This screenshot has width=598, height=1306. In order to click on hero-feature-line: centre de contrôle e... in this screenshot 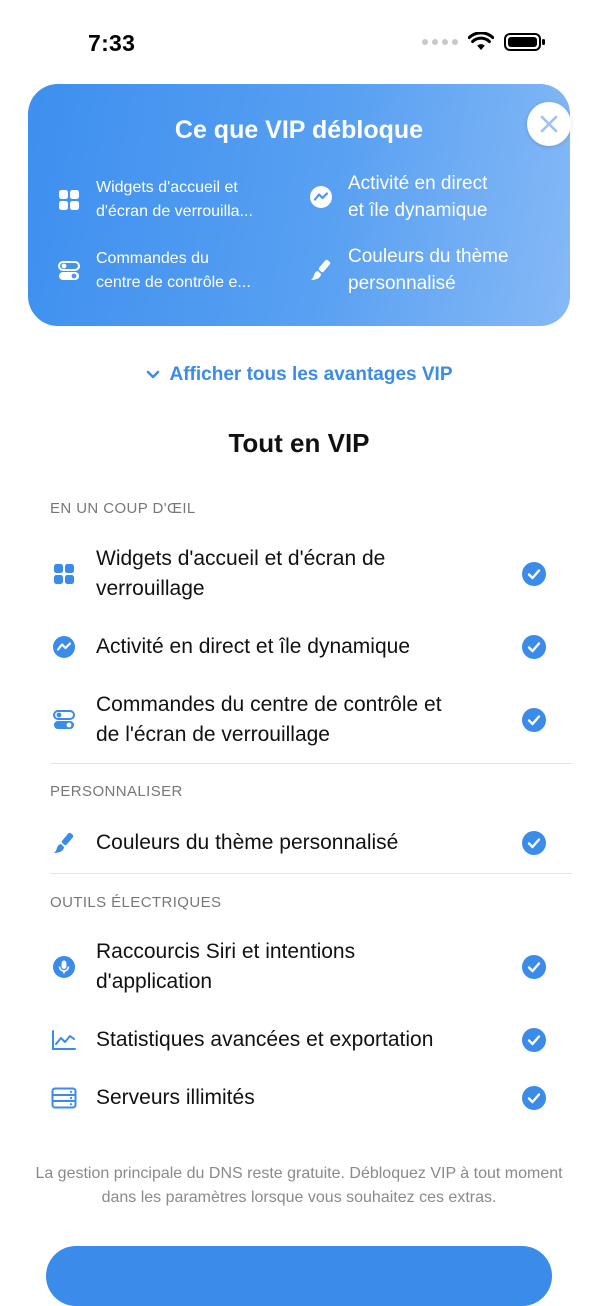, I will do `click(173, 282)`.